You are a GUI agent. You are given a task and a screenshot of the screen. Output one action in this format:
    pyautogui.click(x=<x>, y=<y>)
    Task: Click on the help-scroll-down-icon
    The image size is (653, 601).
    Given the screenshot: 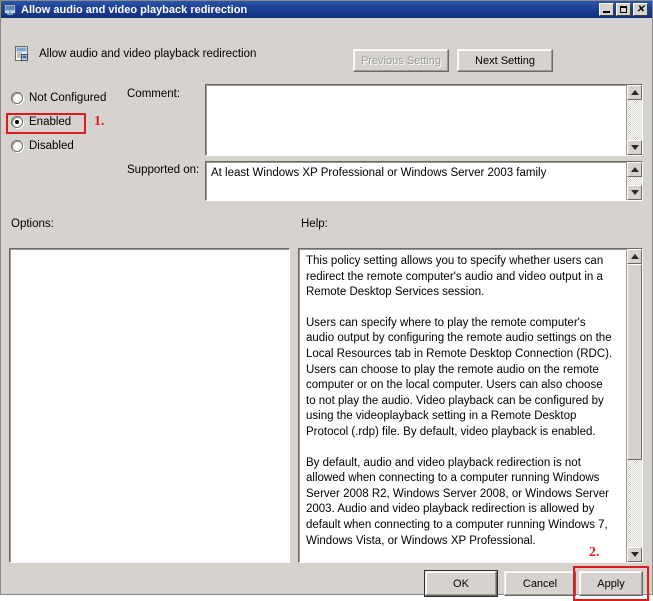 What is the action you would take?
    pyautogui.click(x=634, y=554)
    